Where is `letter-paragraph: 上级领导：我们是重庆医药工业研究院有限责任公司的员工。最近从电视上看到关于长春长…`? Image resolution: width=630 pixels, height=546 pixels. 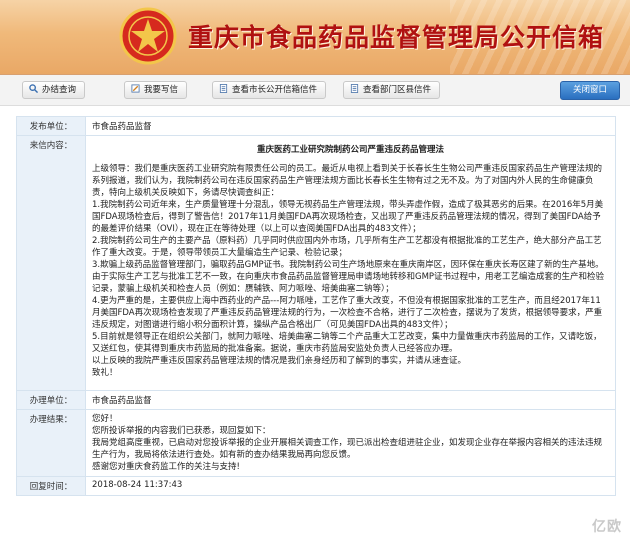 letter-paragraph: 上级领导：我们是重庆医药工业研究院有限责任公司的员工。最近从电视上看到关于长春长… is located at coordinates (347, 181).